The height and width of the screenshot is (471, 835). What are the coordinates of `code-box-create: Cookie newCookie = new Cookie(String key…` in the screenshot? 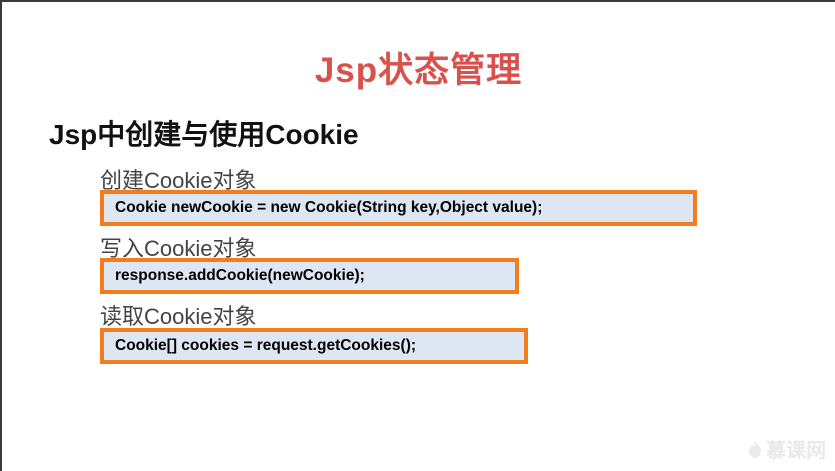 It's located at (398, 208).